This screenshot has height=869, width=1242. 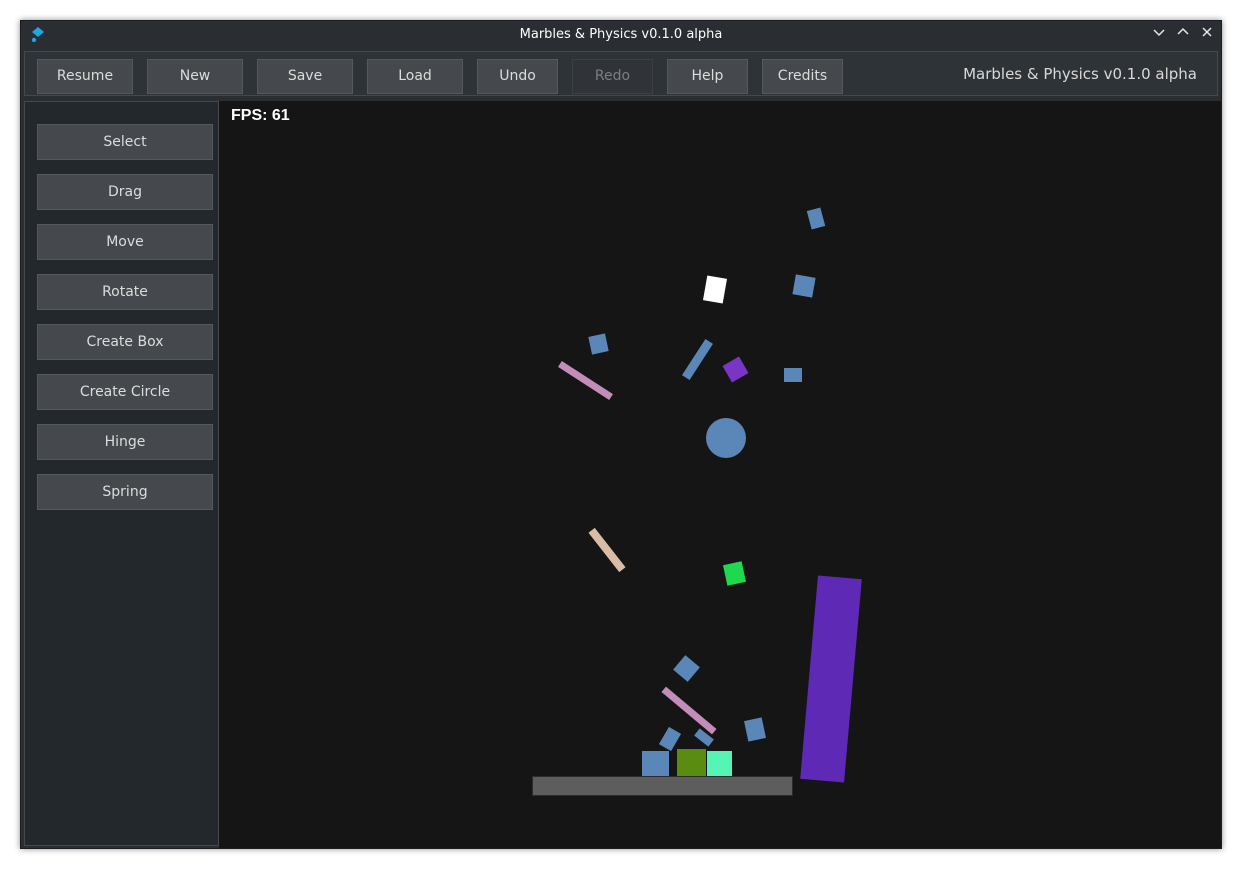 What do you see at coordinates (1207, 34) in the screenshot?
I see `close-icon` at bounding box center [1207, 34].